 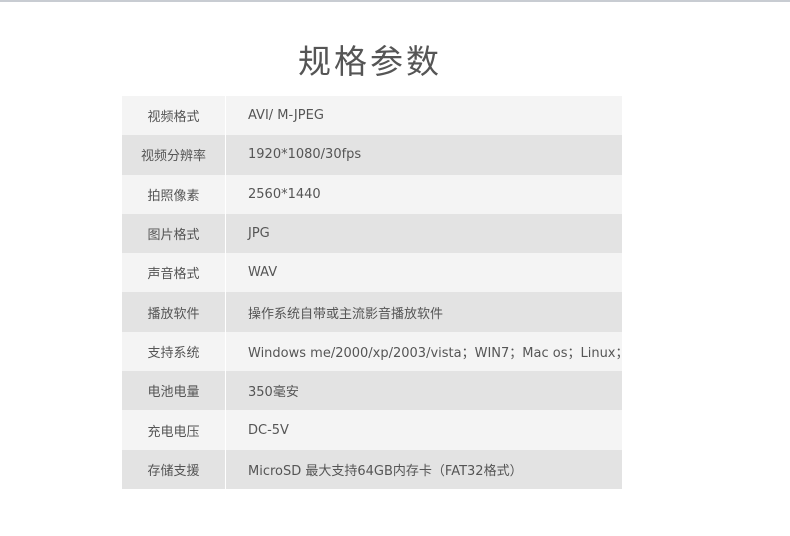 What do you see at coordinates (372, 430) in the screenshot?
I see `spec-row: 充电电压 DC-5V` at bounding box center [372, 430].